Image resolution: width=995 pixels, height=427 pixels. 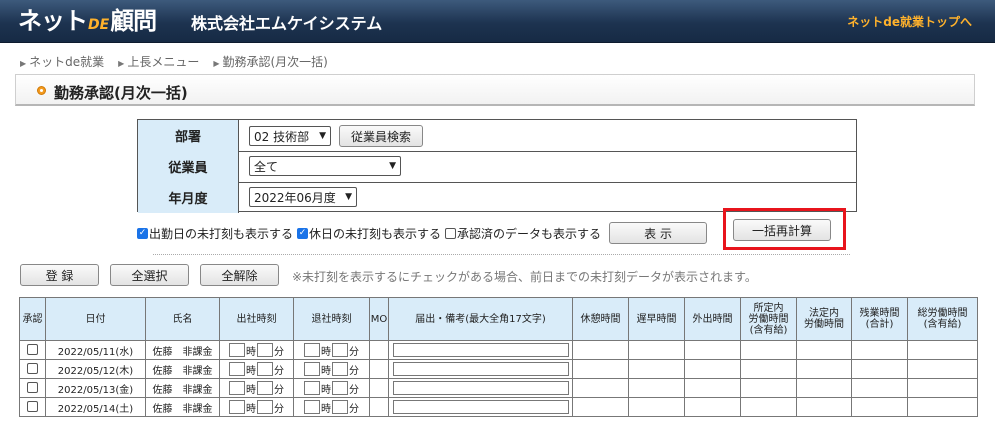 What do you see at coordinates (824, 319) in the screenshot?
I see `col-legal: 法定内 労働時間` at bounding box center [824, 319].